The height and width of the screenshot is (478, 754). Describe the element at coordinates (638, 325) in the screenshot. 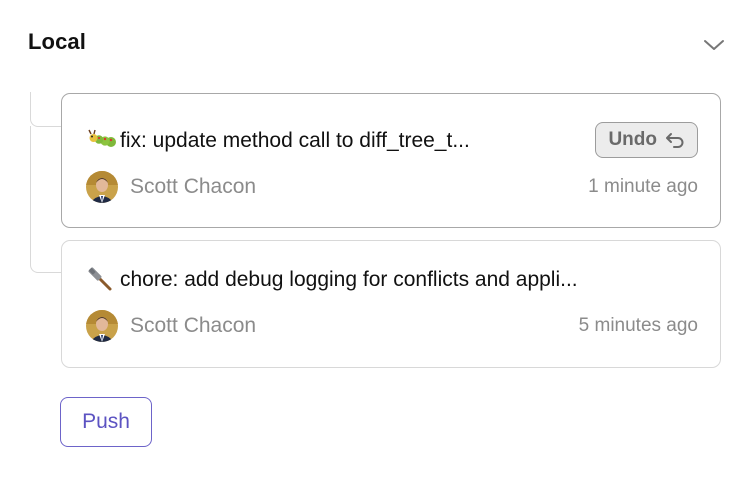

I see `commit-timestamp: 5 minutes ago` at that location.